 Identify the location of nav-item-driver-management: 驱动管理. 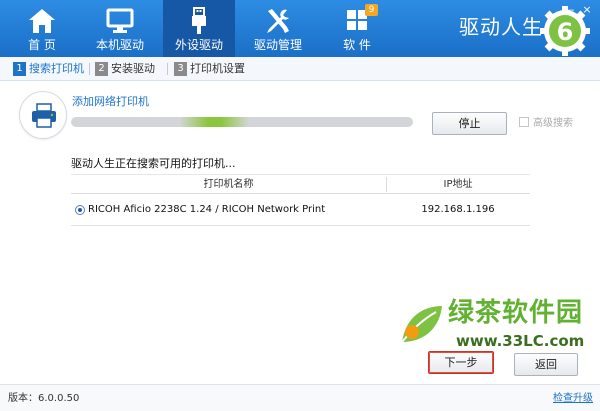
(278, 28).